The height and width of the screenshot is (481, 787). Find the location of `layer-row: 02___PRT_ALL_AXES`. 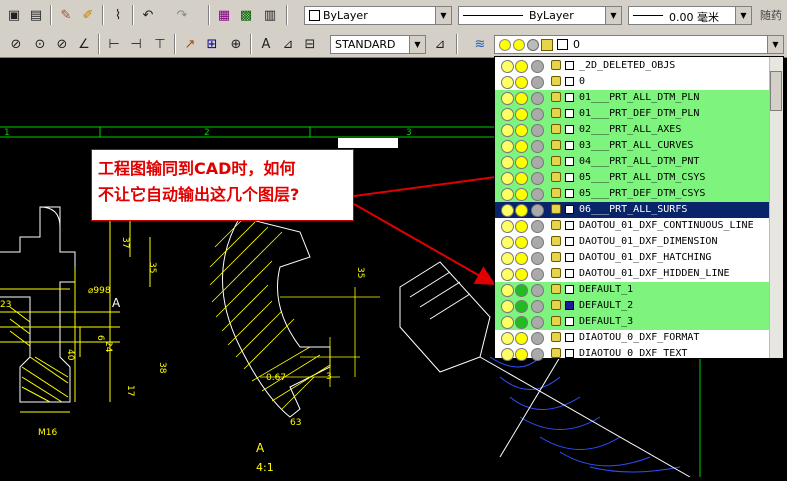

layer-row: 02___PRT_ALL_AXES is located at coordinates (633, 130).